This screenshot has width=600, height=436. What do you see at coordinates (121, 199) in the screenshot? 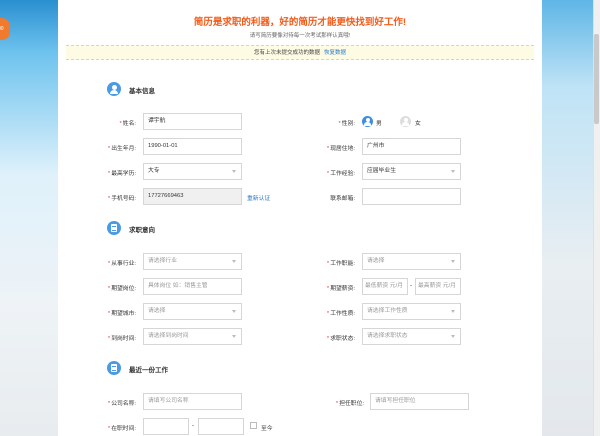
I see `phone-label: *手机号码:` at bounding box center [121, 199].